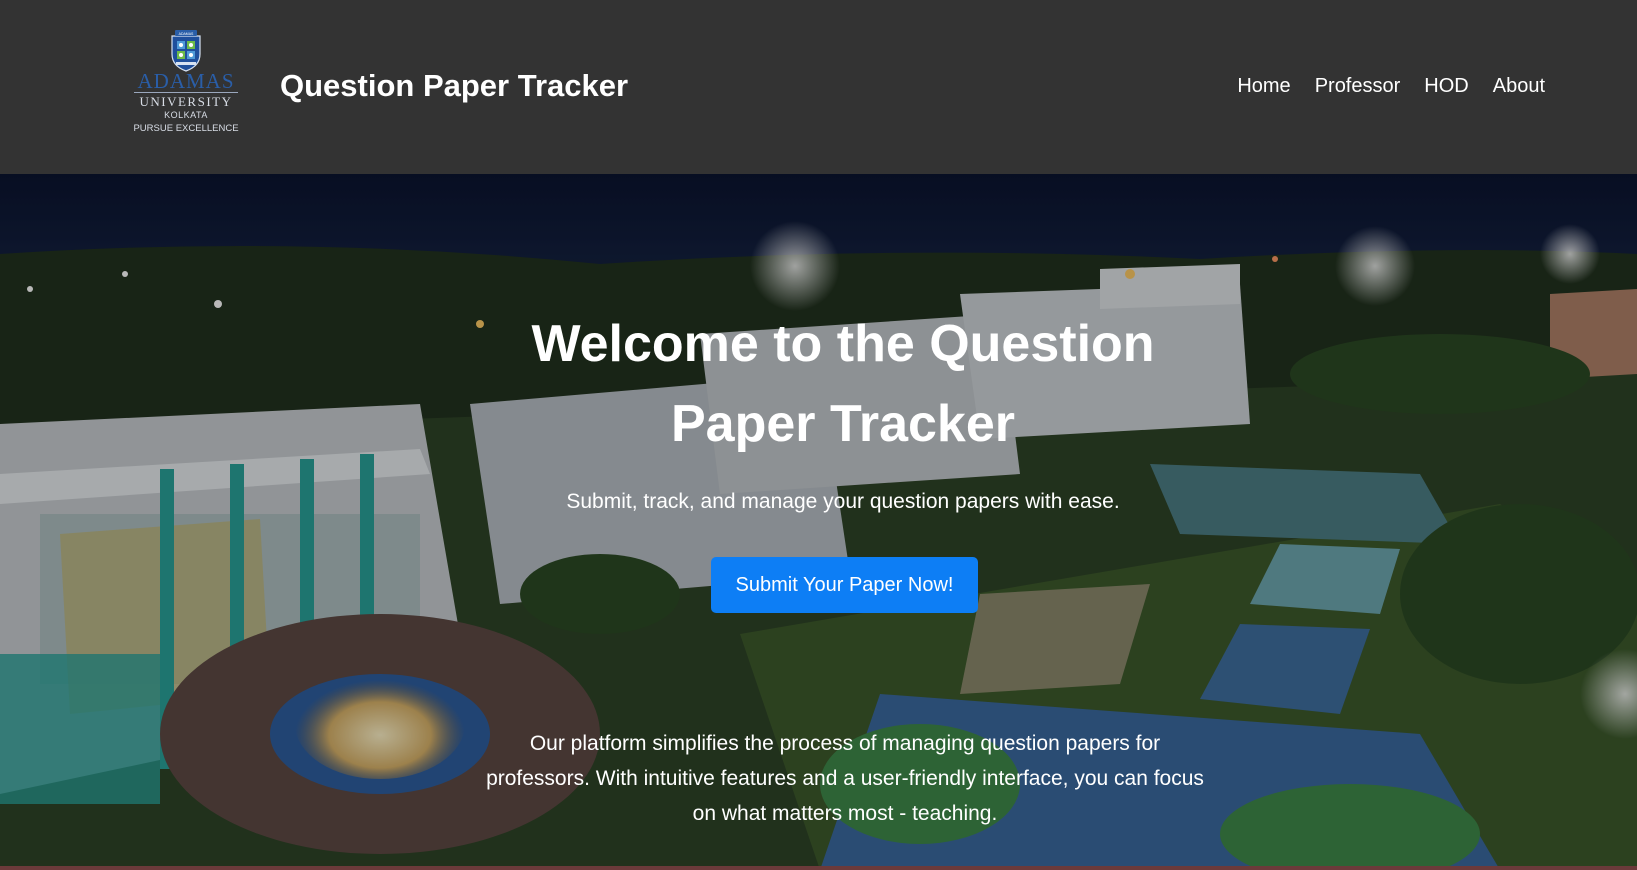 Image resolution: width=1637 pixels, height=870 pixels. Describe the element at coordinates (1446, 86) in the screenshot. I see `nav-hod-link: HOD` at that location.